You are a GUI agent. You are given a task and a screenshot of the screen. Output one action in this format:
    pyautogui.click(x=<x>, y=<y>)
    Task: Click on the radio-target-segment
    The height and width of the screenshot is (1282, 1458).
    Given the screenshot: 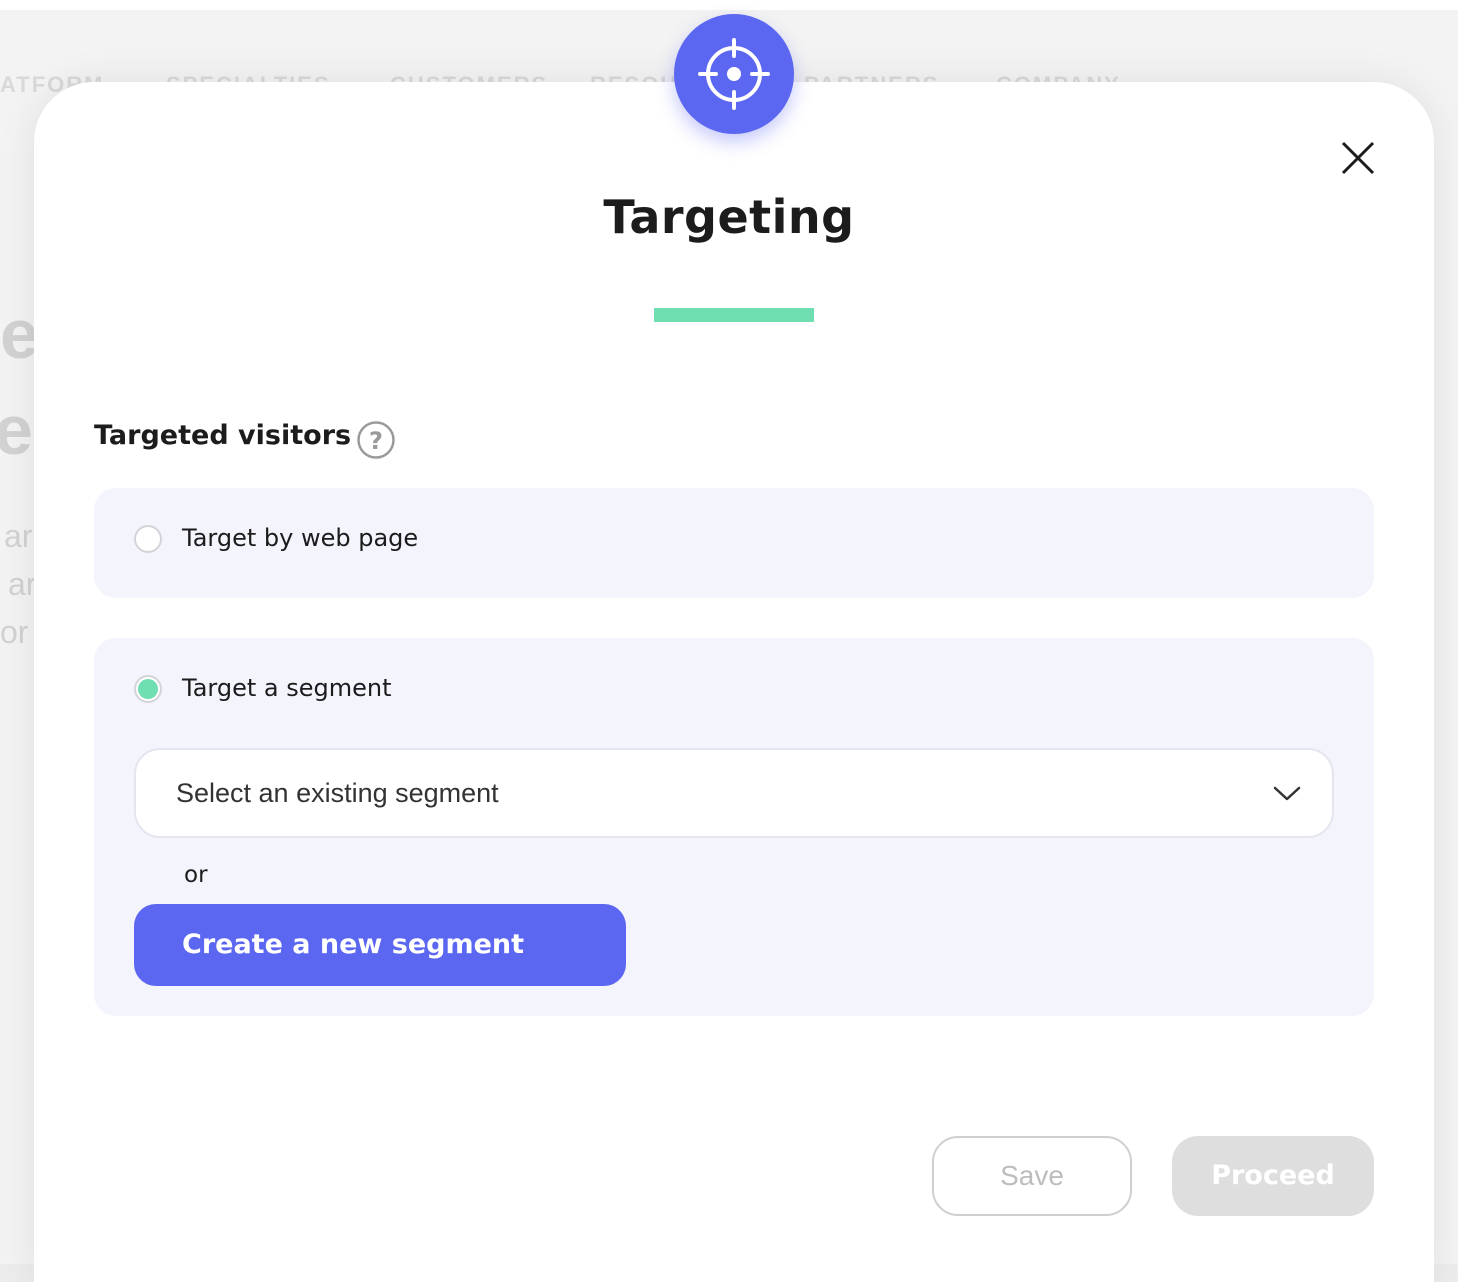 What is the action you would take?
    pyautogui.click(x=148, y=689)
    